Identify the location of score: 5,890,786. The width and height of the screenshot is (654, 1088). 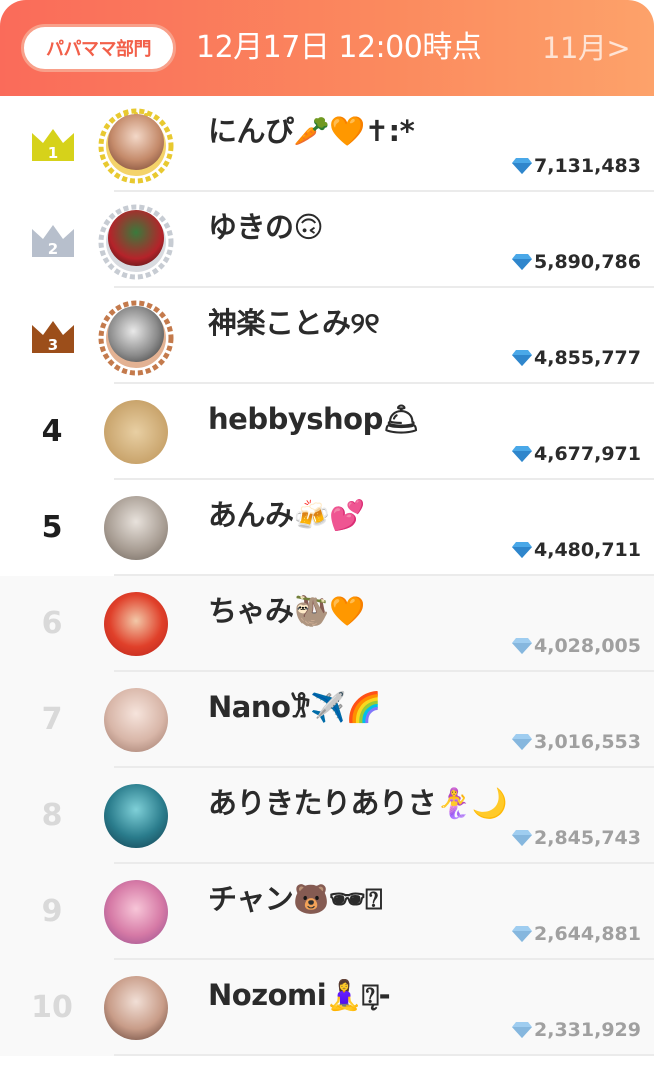
(576, 262).